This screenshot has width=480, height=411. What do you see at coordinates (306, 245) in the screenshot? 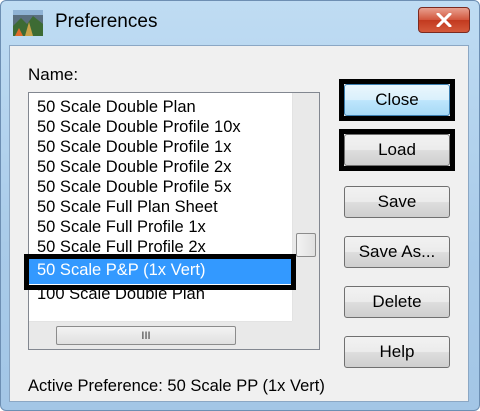
I see `vertical-scroll-thumb` at bounding box center [306, 245].